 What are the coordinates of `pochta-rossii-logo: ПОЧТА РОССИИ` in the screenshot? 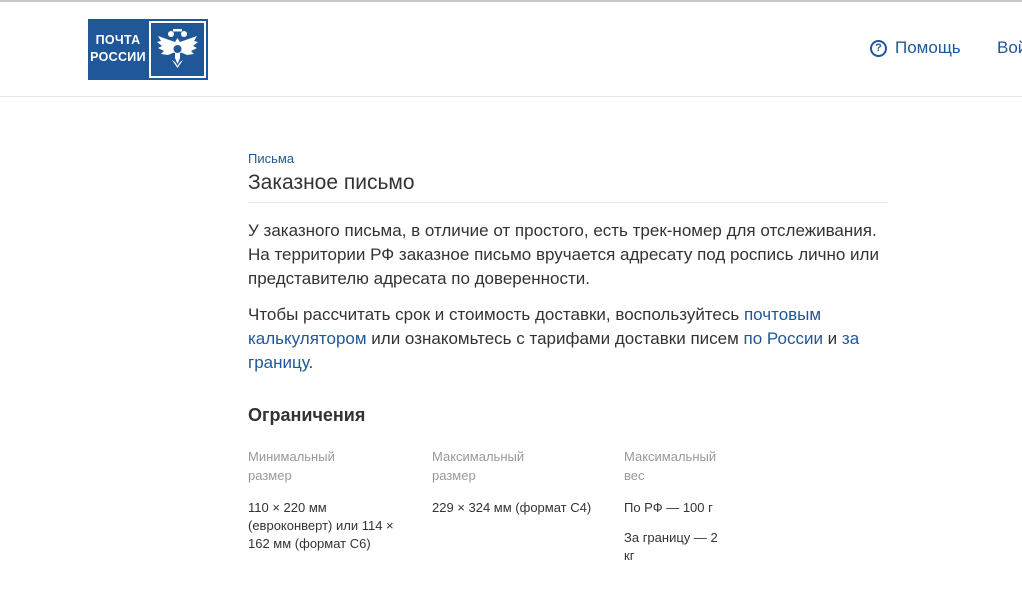 It's located at (148, 49).